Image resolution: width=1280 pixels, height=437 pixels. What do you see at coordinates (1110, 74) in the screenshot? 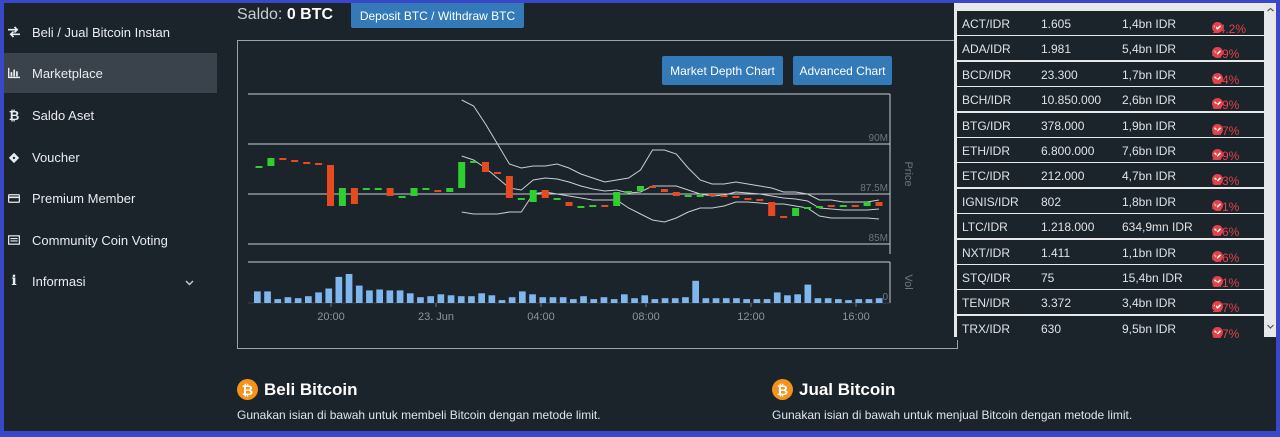
I see `market-row-bcd-idr: BCD/IDR 23.300 1,7bn IDR 6.4%` at bounding box center [1110, 74].